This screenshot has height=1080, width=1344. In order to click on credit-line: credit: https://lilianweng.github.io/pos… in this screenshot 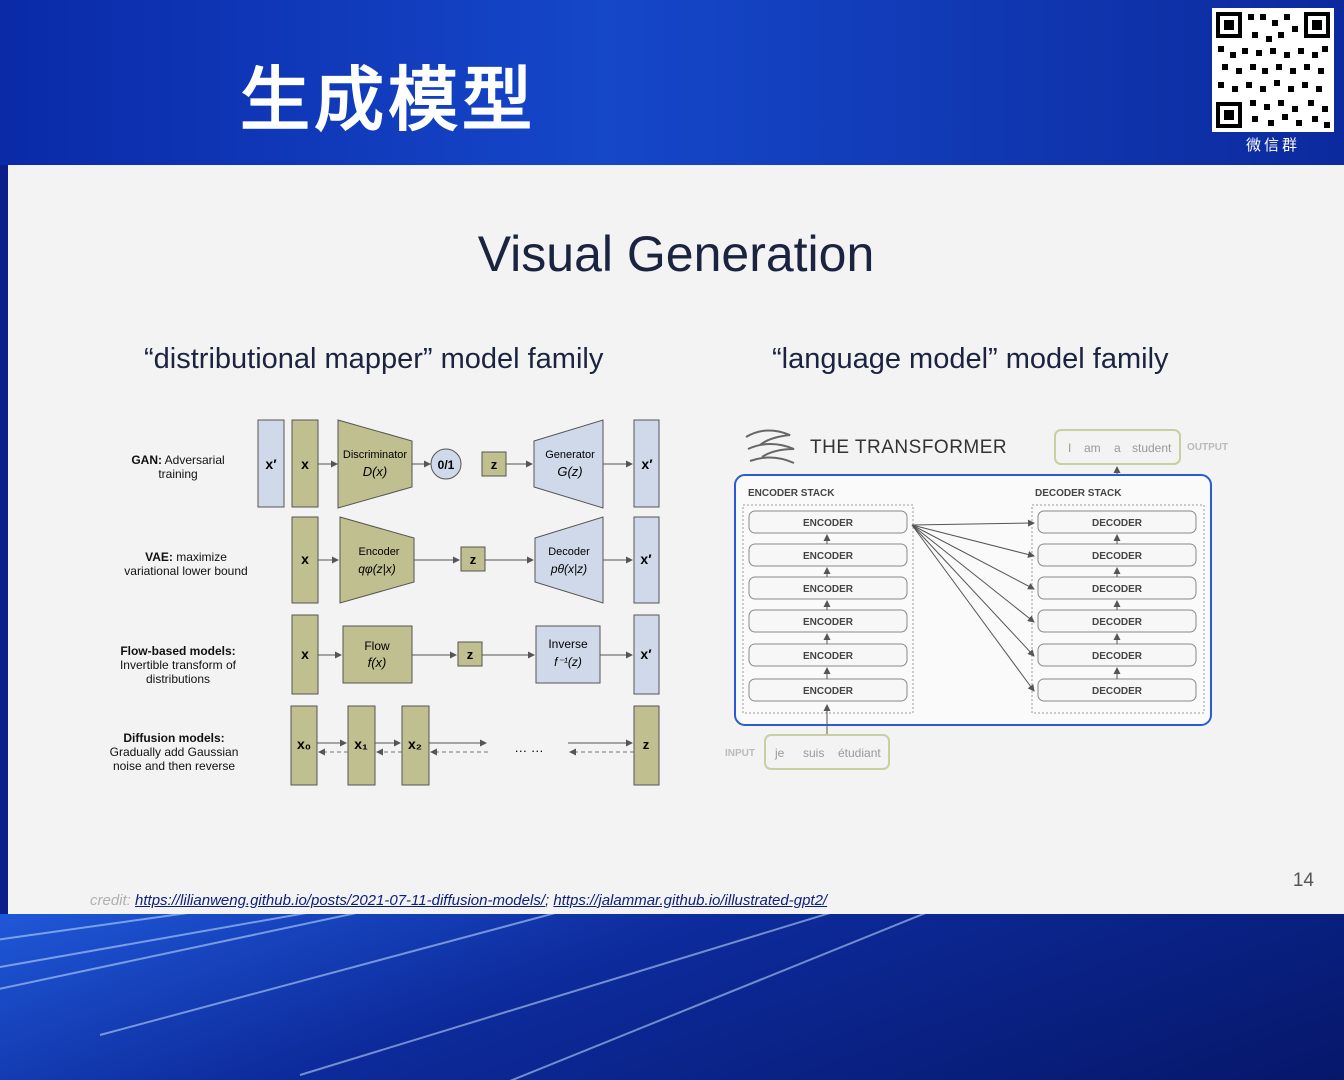, I will do `click(458, 900)`.